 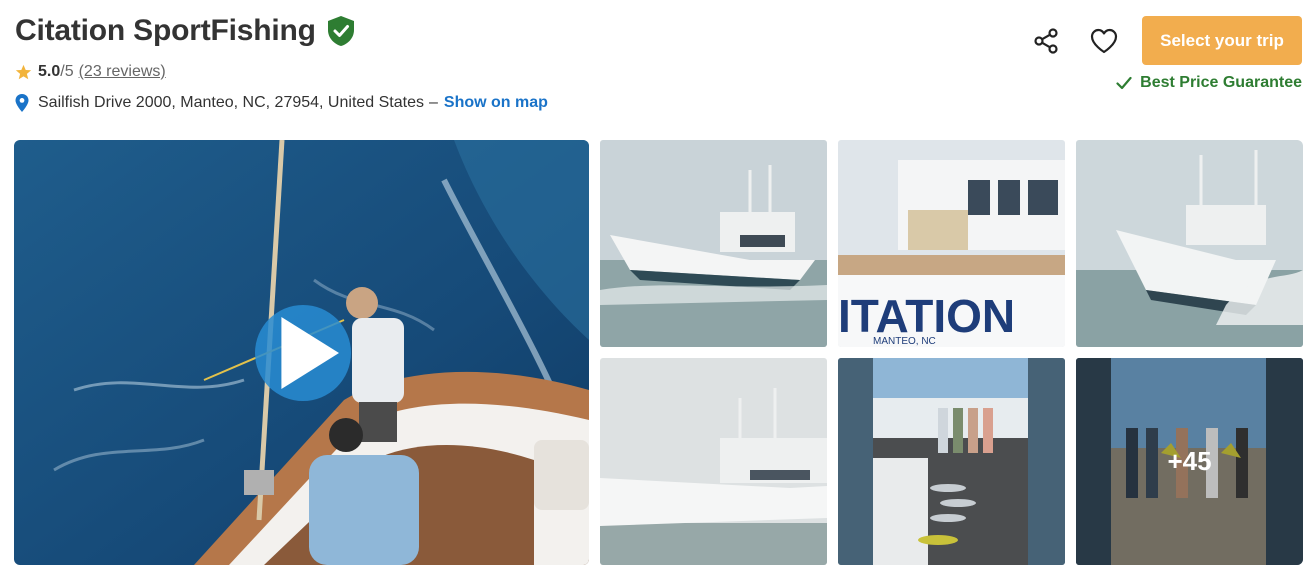 I want to click on play-button, so click(x=303, y=353).